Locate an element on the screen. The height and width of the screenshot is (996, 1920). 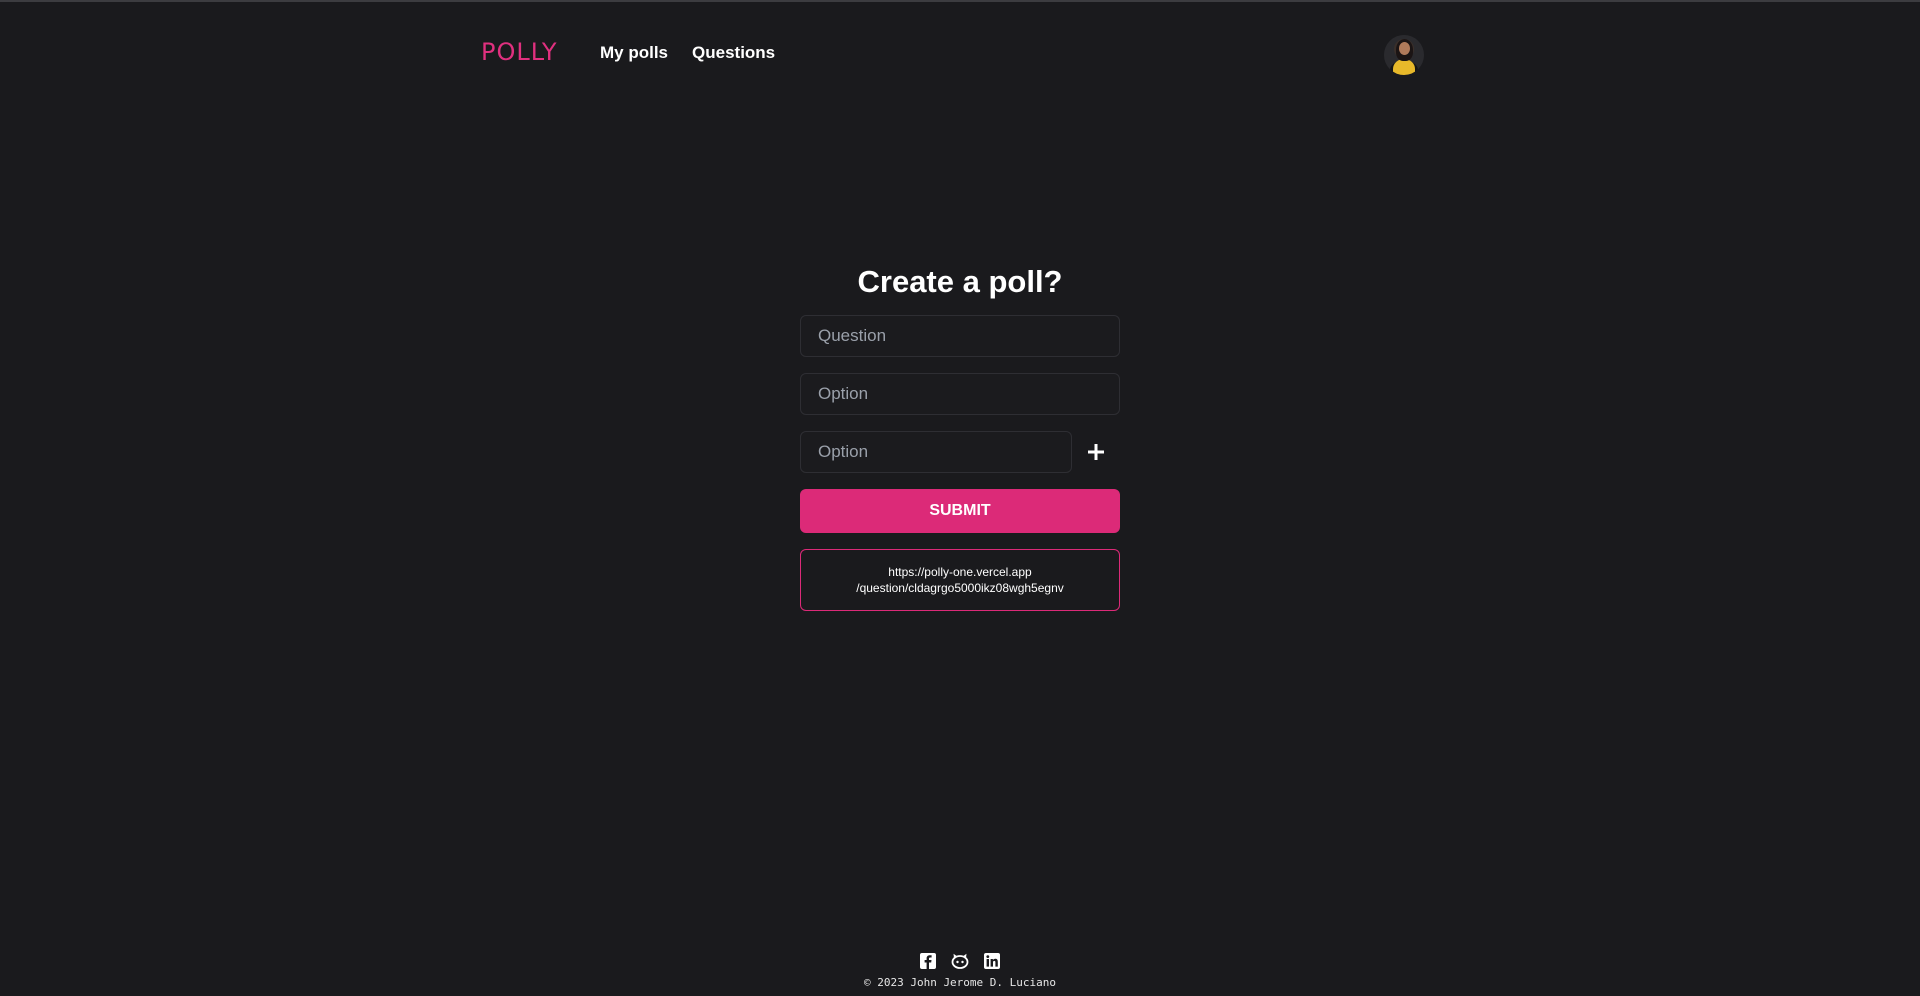
add-option-button is located at coordinates (1096, 452).